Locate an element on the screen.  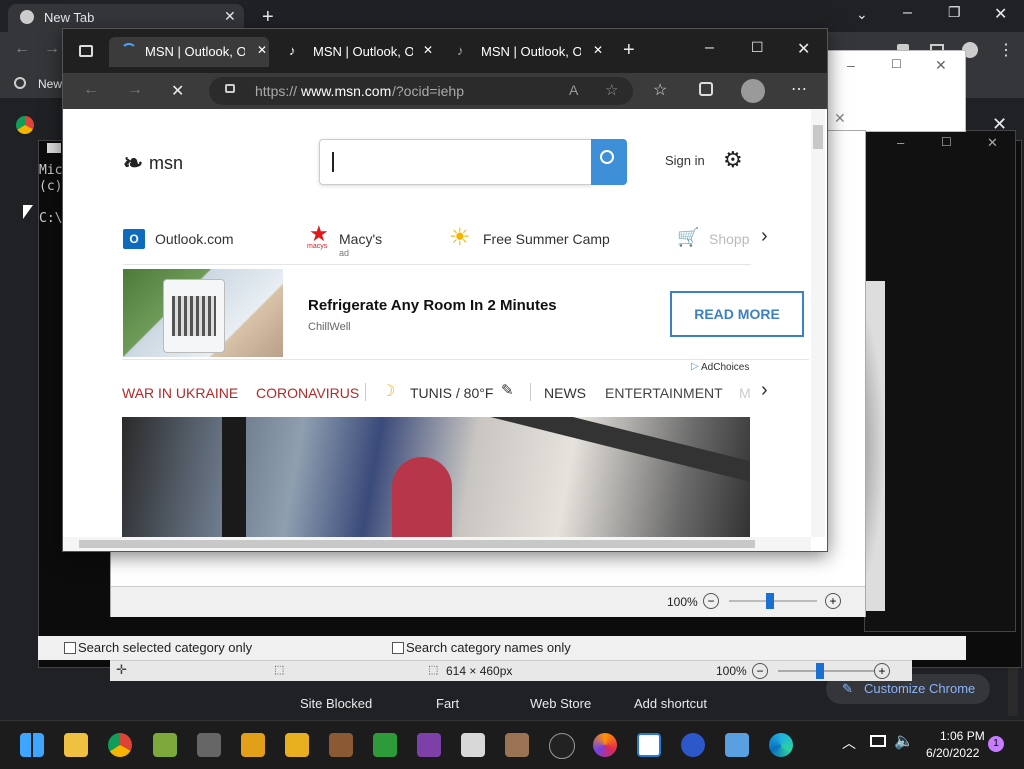
ad-title: Refrigerate Any Room In 2 Minutes is located at coordinates (432, 305).